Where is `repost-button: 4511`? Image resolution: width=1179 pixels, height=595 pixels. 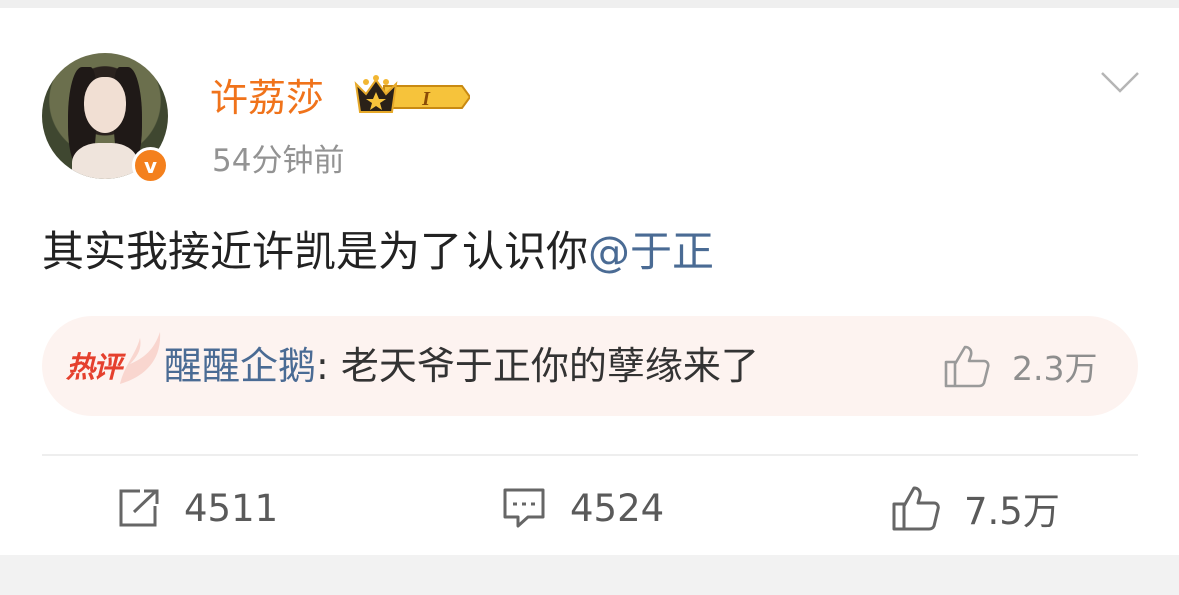
repost-button: 4511 is located at coordinates (198, 508).